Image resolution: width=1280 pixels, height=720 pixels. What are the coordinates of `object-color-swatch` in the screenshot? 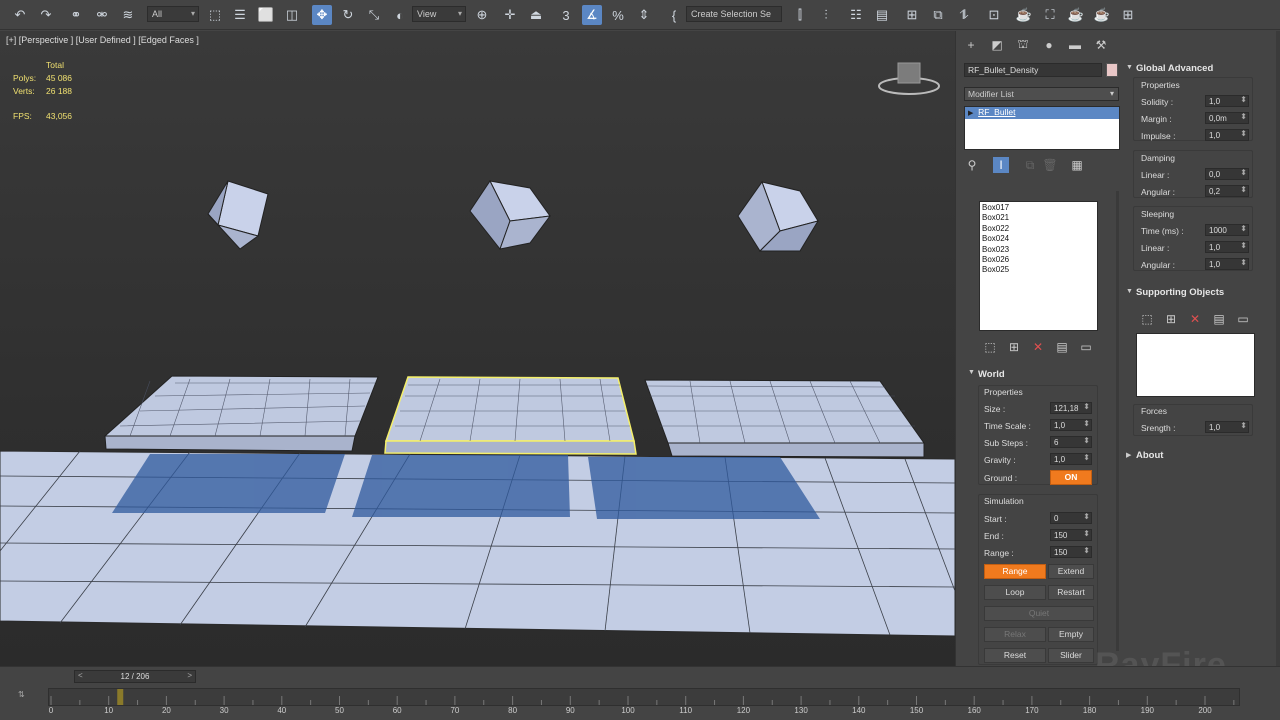 It's located at (1112, 70).